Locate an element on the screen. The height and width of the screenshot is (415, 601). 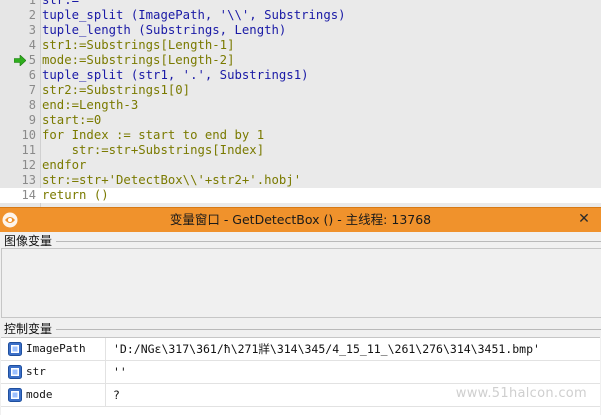
code-text: mode:=Substrings[Length-2] is located at coordinates (138, 60).